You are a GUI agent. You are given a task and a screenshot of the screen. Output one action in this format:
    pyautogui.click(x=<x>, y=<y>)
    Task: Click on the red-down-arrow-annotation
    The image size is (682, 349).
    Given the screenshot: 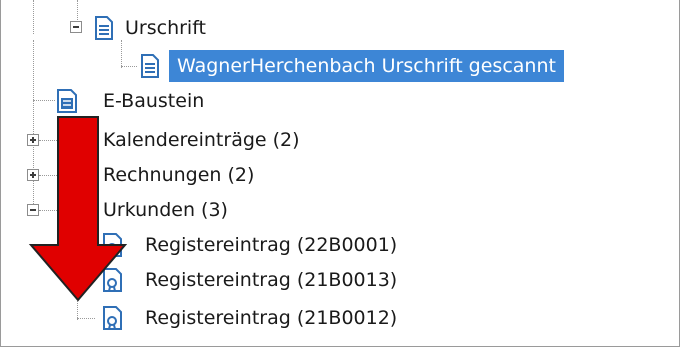 What is the action you would take?
    pyautogui.click(x=78, y=209)
    